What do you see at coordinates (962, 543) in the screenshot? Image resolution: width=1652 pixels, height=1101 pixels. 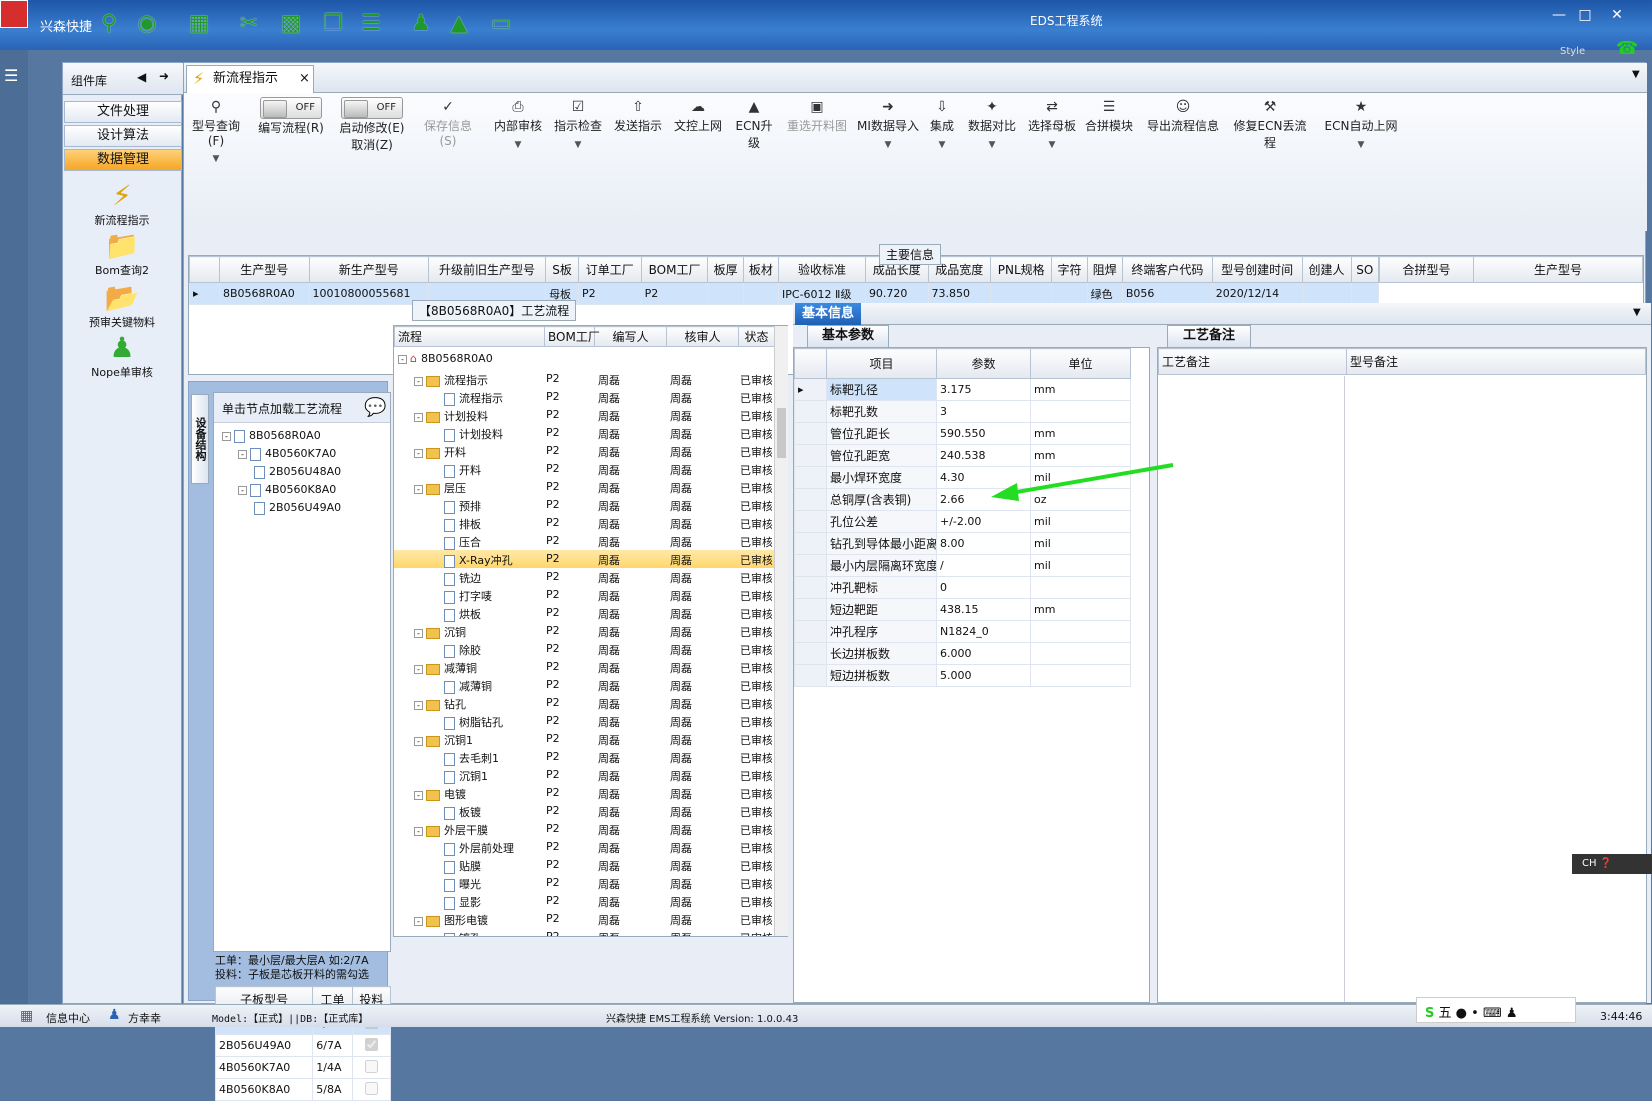 I see `param-row: 钻孔到导体最小距离 8.00 mil` at bounding box center [962, 543].